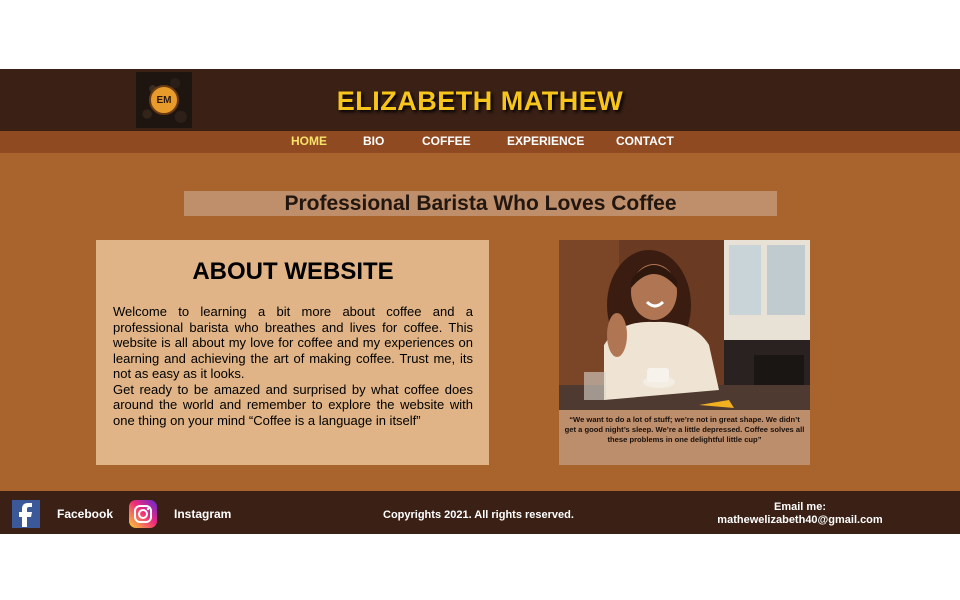  Describe the element at coordinates (309, 141) in the screenshot. I see `nav-home: HOME` at that location.